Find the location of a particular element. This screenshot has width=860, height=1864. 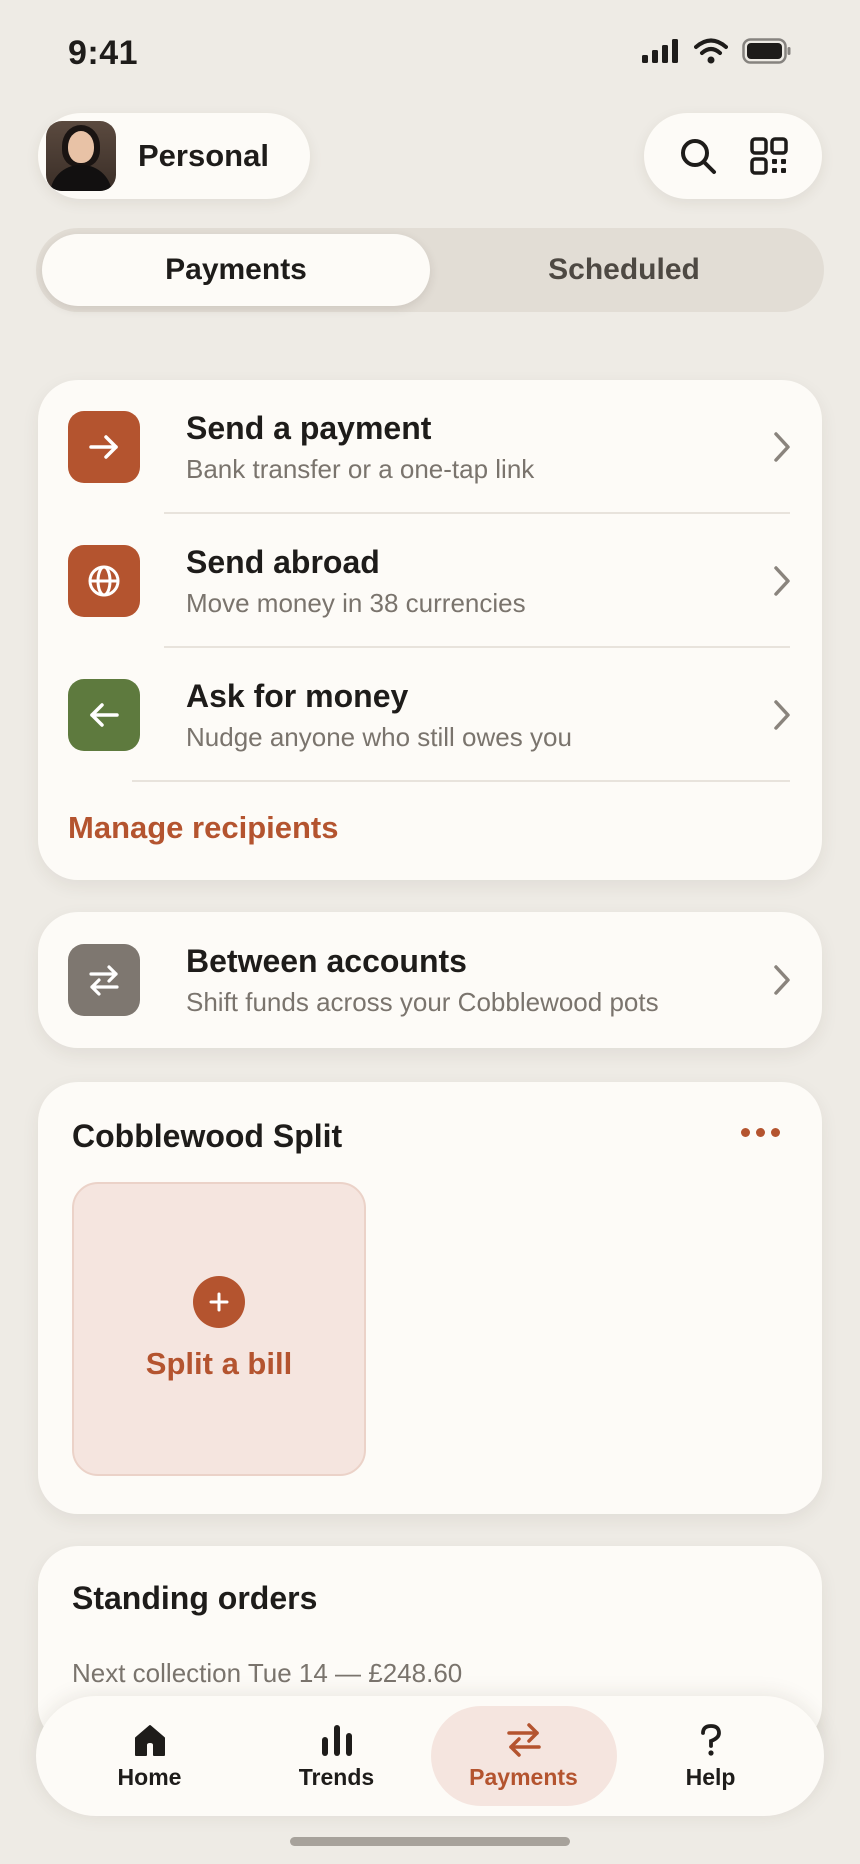

segmented-control: Payments Scheduled is located at coordinates (430, 270).